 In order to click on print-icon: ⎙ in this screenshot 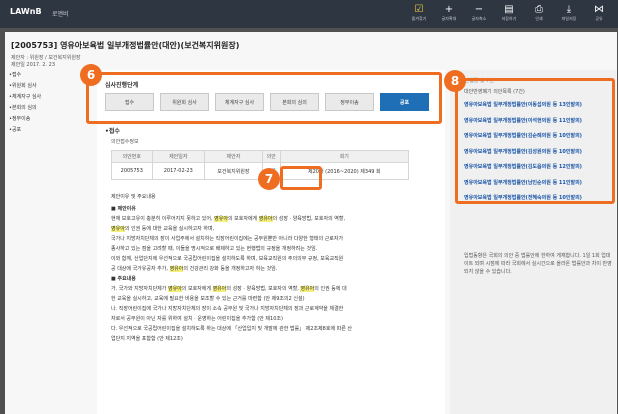, I will do `click(539, 9)`.